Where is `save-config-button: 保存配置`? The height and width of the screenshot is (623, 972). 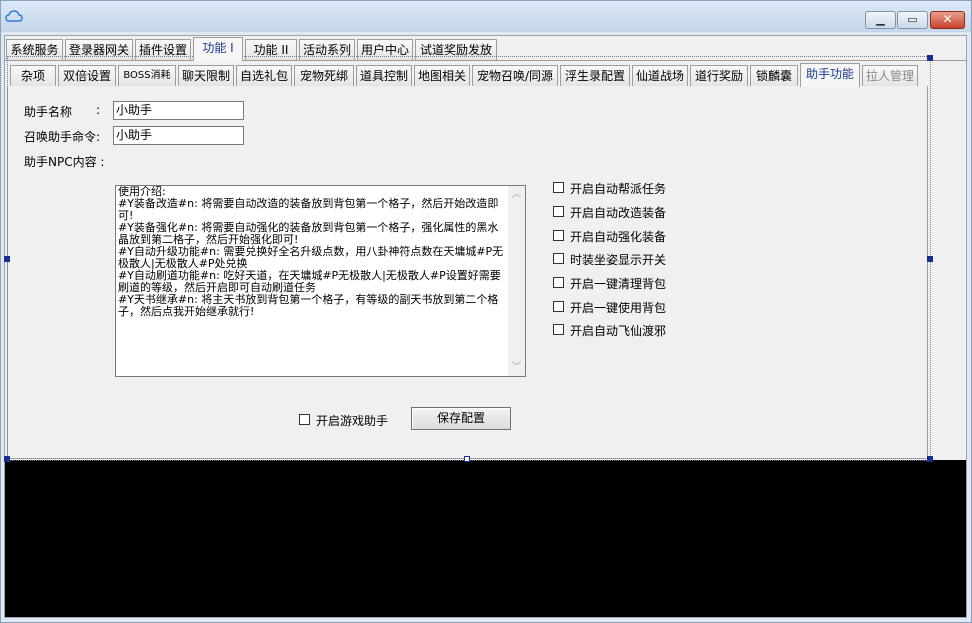
save-config-button: 保存配置 is located at coordinates (461, 418).